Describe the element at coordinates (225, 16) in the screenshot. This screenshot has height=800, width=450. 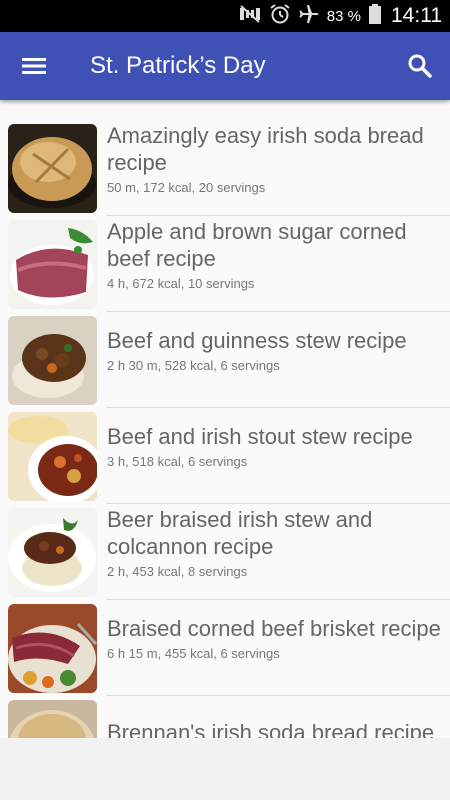
I see `status-bar: 83 % 14:11` at that location.